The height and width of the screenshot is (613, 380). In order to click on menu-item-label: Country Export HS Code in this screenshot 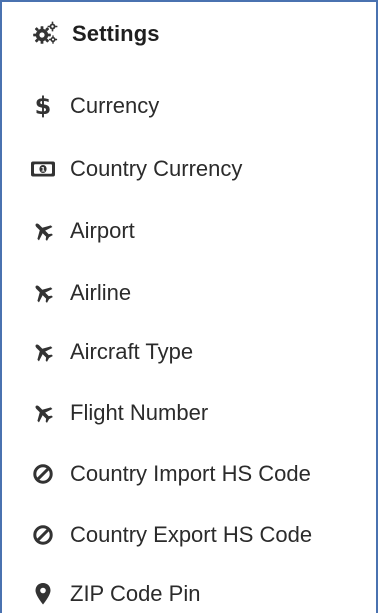, I will do `click(191, 534)`.